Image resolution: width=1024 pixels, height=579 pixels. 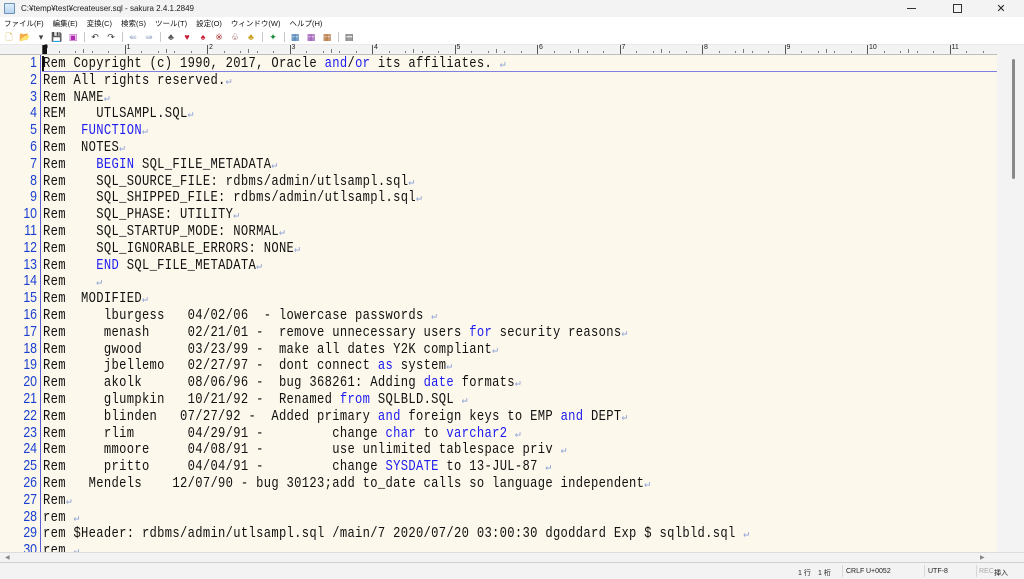 I want to click on vertical-scroll-thumb, so click(x=1013, y=119).